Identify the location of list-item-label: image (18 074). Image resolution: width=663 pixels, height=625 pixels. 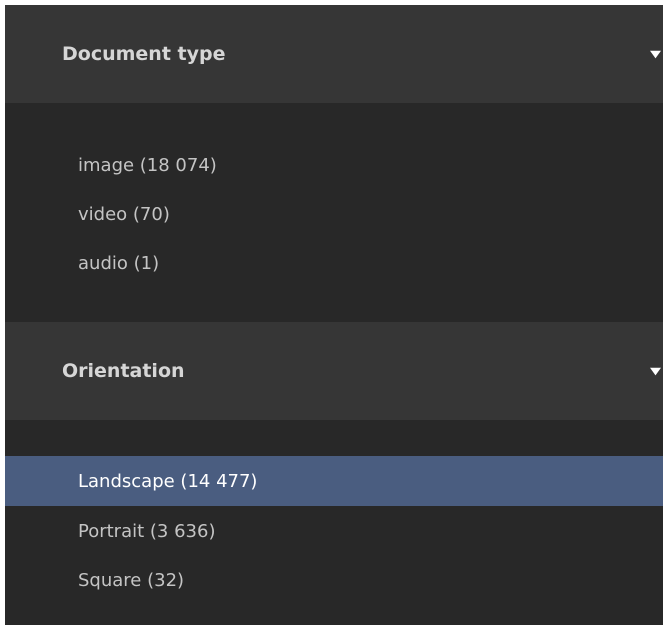
(147, 165).